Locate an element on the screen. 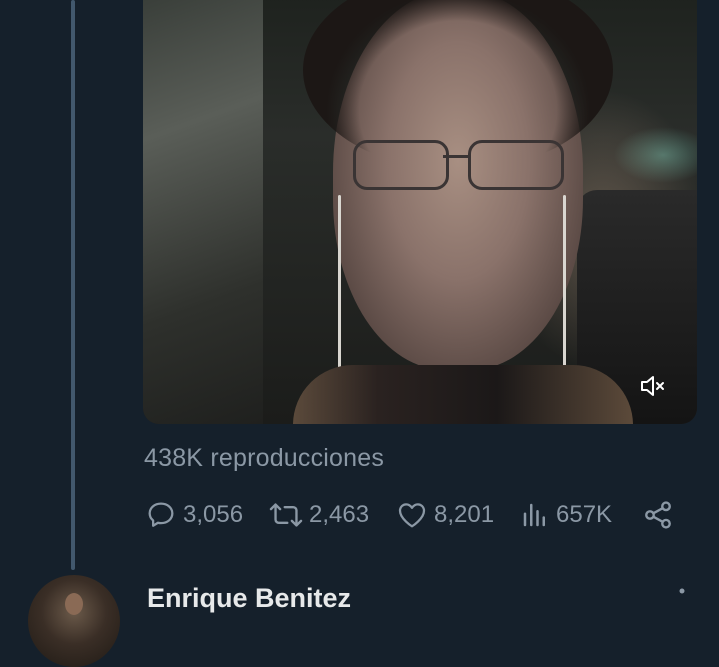 The height and width of the screenshot is (667, 719). retweet-icon is located at coordinates (286, 515).